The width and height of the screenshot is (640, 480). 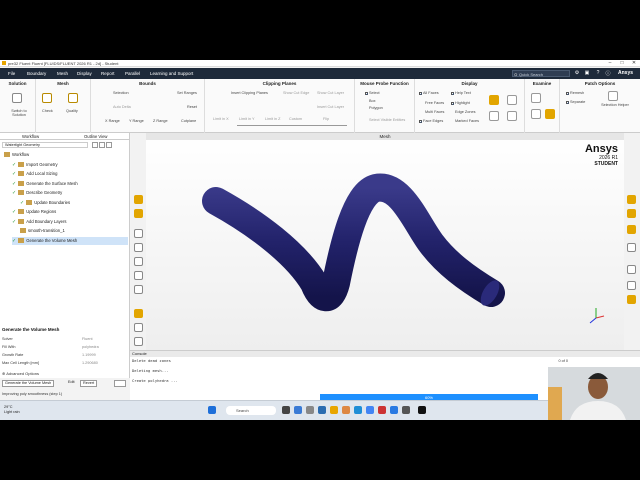 What do you see at coordinates (28, 383) in the screenshot?
I see `generate-volume-mesh-button: Generate the Volume Mesh` at bounding box center [28, 383].